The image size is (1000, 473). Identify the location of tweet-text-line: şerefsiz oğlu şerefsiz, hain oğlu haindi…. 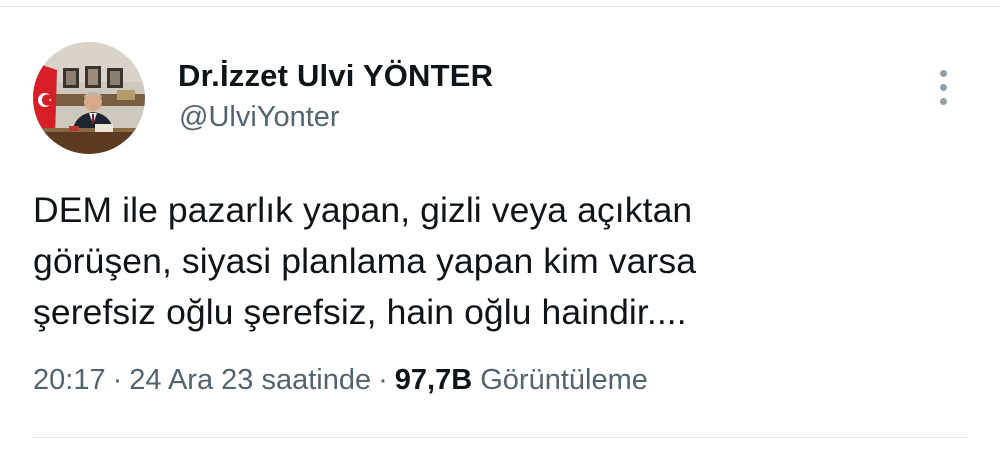
(360, 312).